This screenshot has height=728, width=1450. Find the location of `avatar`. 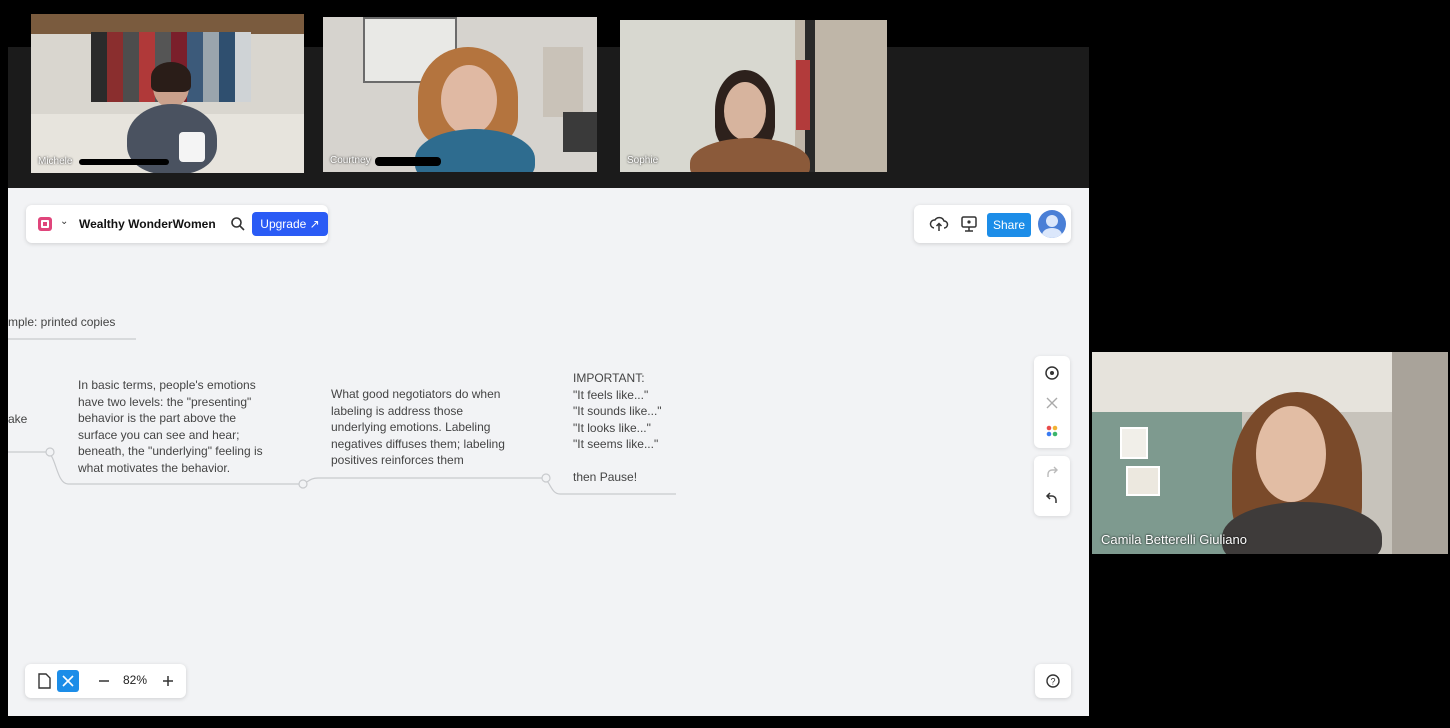

avatar is located at coordinates (1052, 224).